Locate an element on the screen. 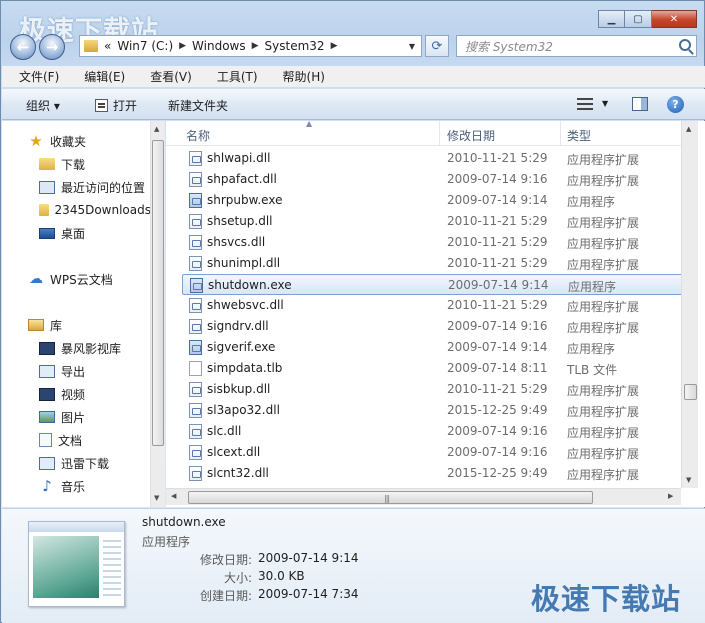  minimize-button: ▁ is located at coordinates (611, 19).